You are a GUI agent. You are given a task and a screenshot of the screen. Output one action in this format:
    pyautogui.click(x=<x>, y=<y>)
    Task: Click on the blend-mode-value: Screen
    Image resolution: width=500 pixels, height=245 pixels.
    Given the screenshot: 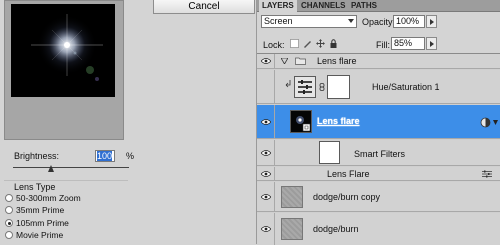 What is the action you would take?
    pyautogui.click(x=278, y=21)
    